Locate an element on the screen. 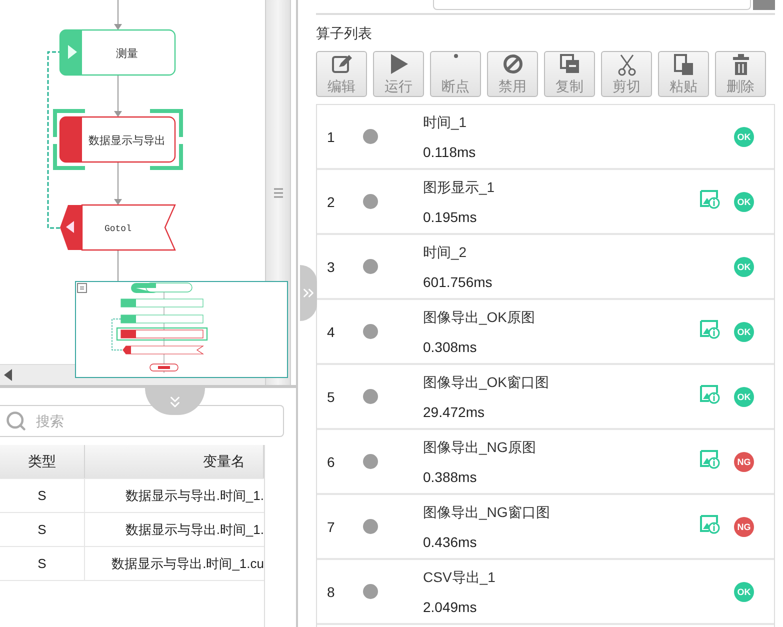 The image size is (783, 627). run-time: 0.118ms is located at coordinates (450, 152).